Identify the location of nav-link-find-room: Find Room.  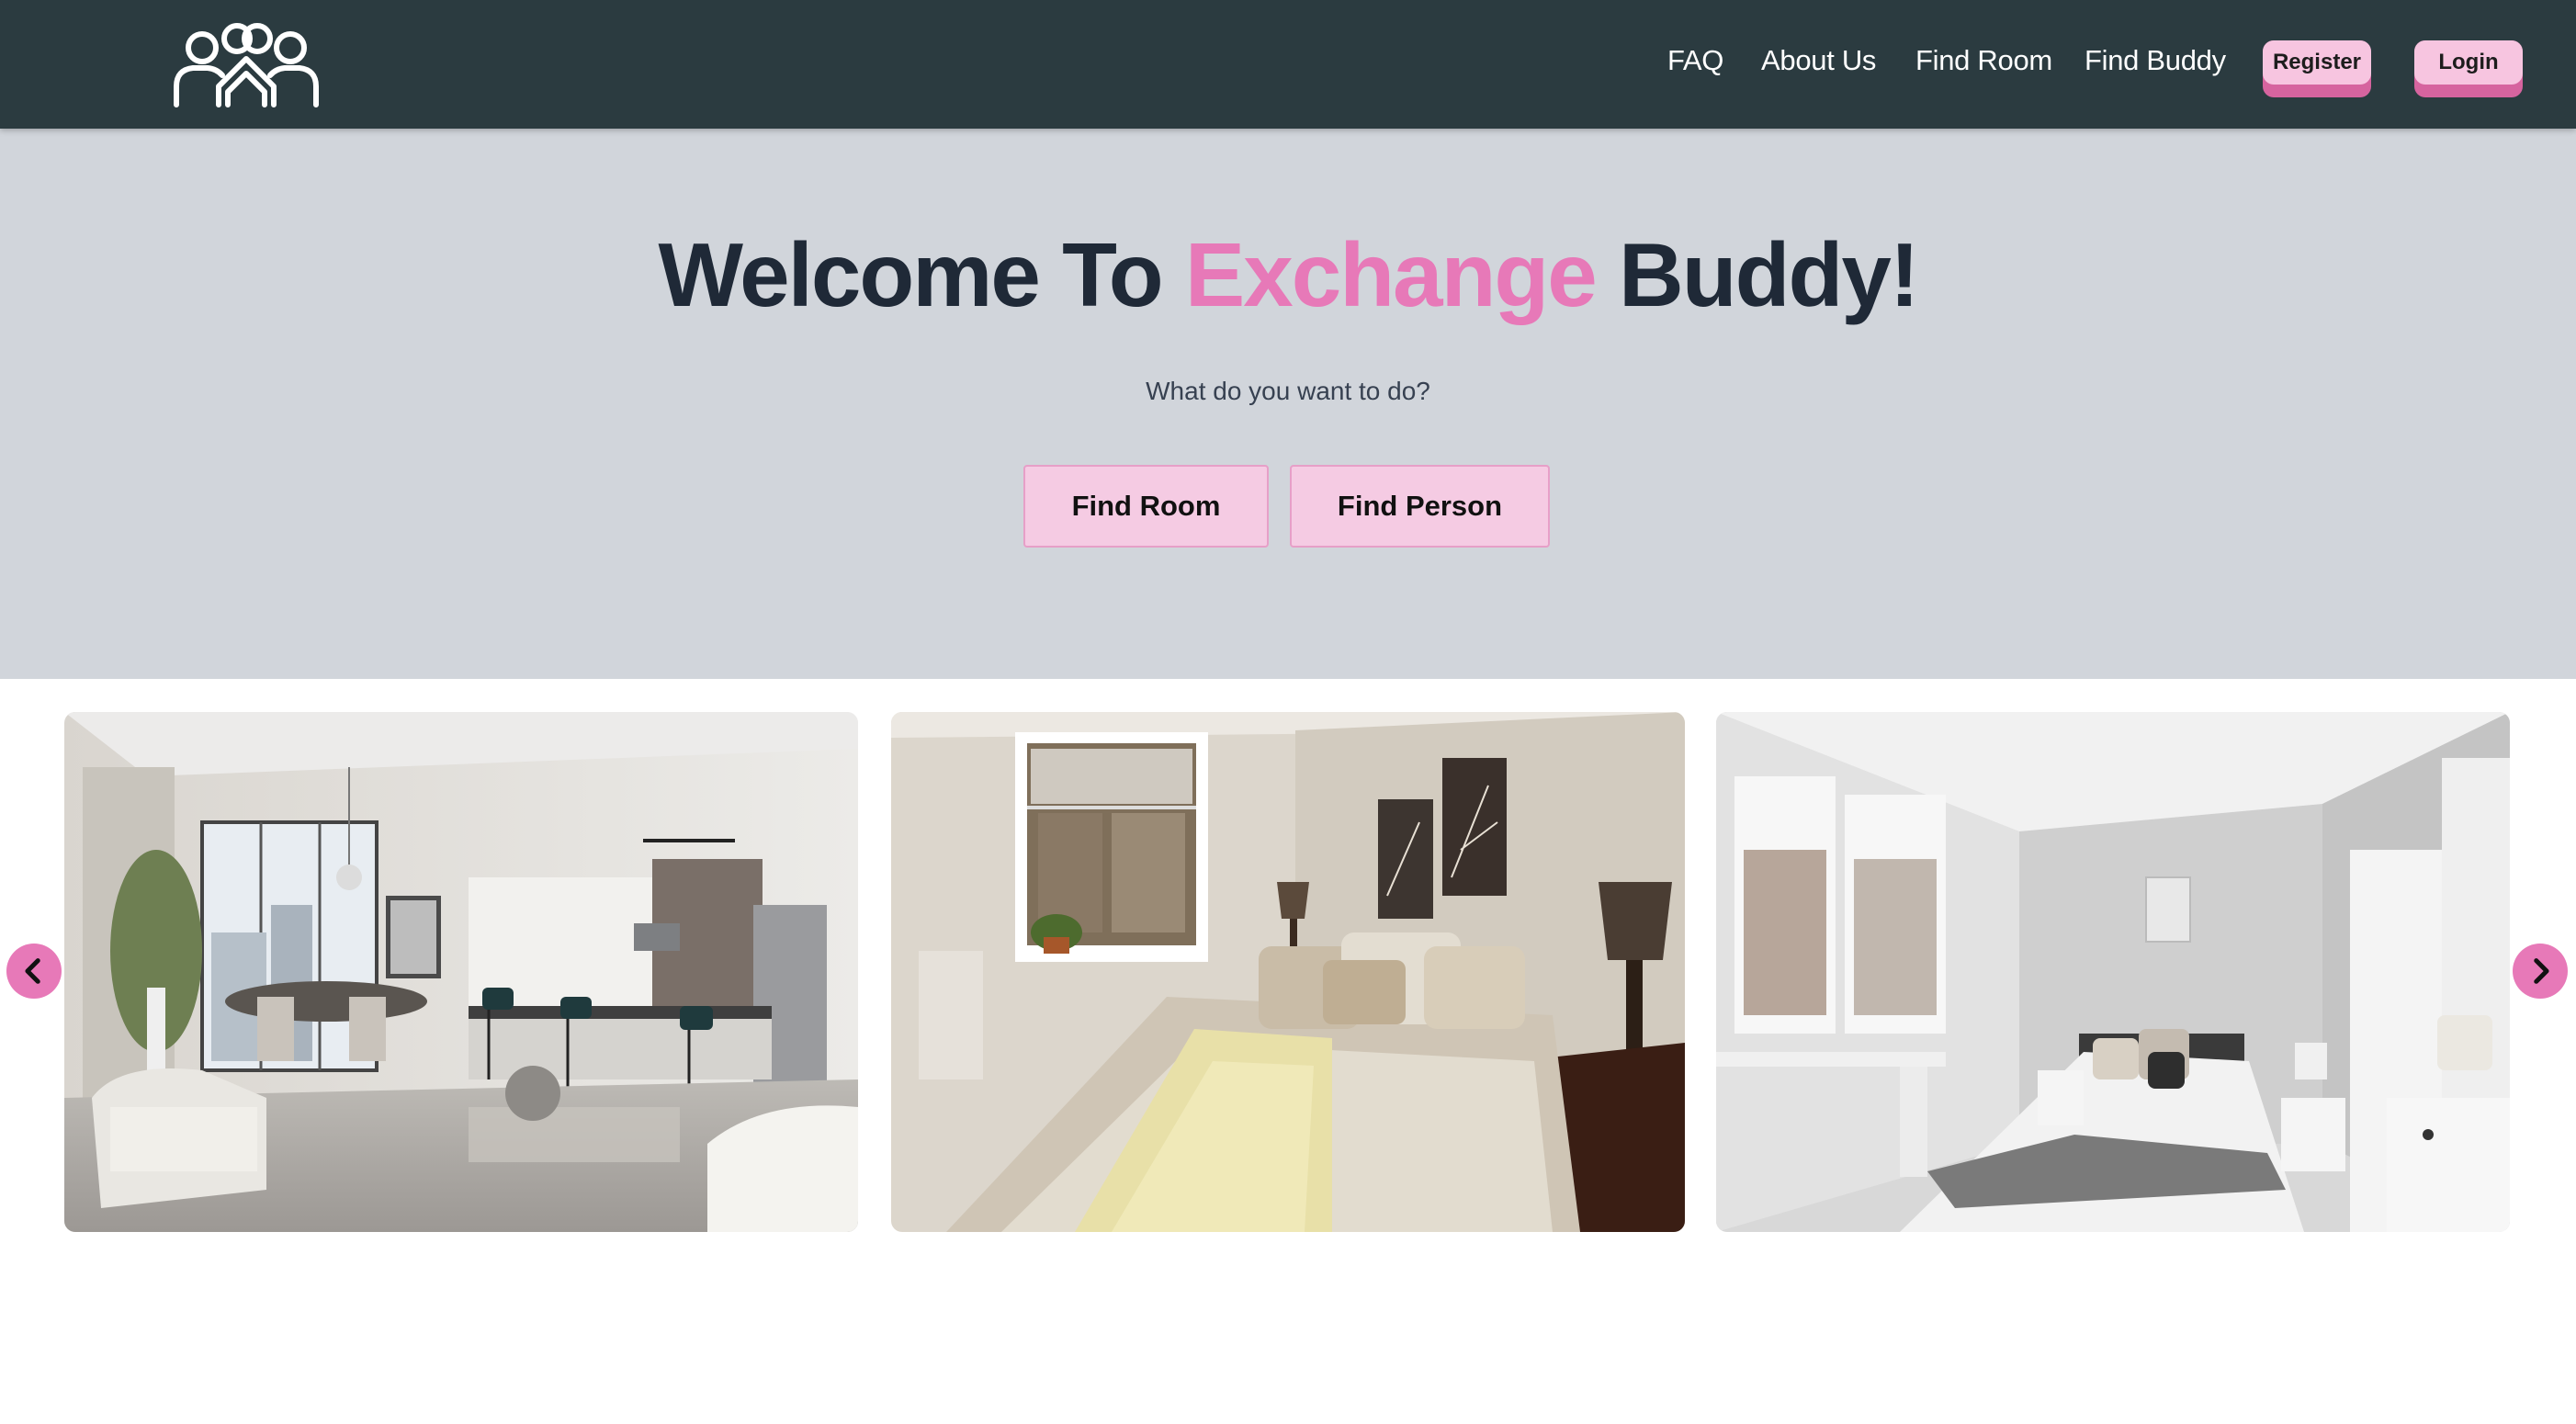
(1983, 61).